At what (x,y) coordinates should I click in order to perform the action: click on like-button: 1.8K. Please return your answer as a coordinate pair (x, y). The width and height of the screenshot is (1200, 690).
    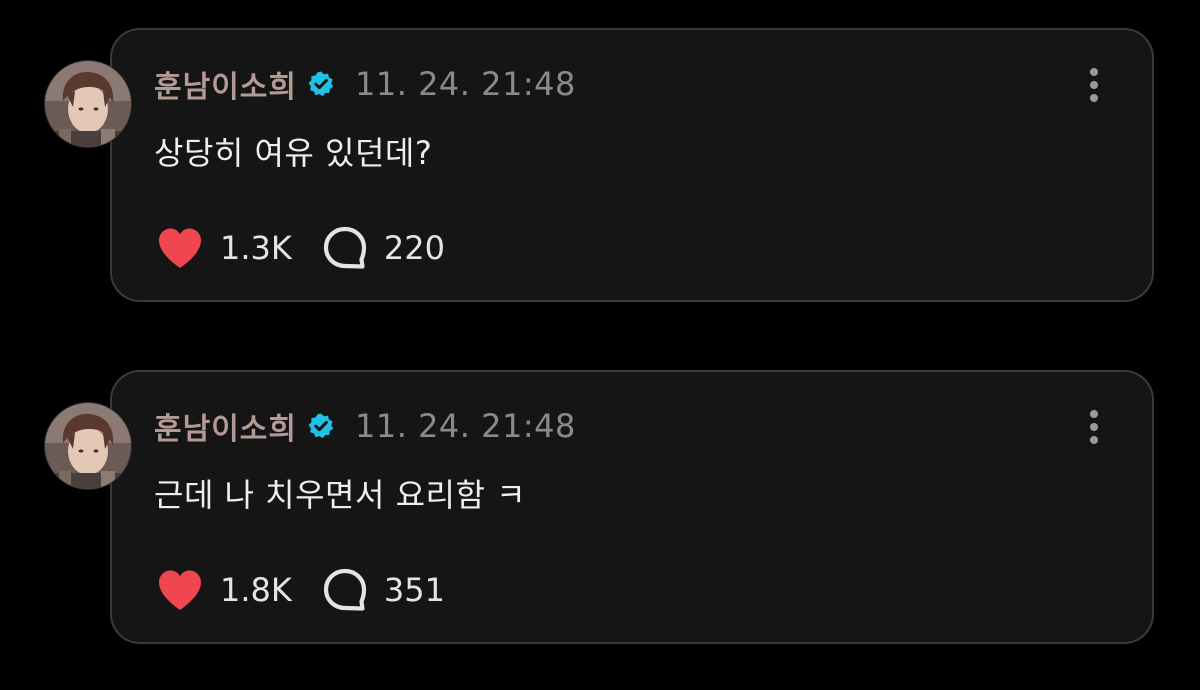
    Looking at the image, I should click on (224, 590).